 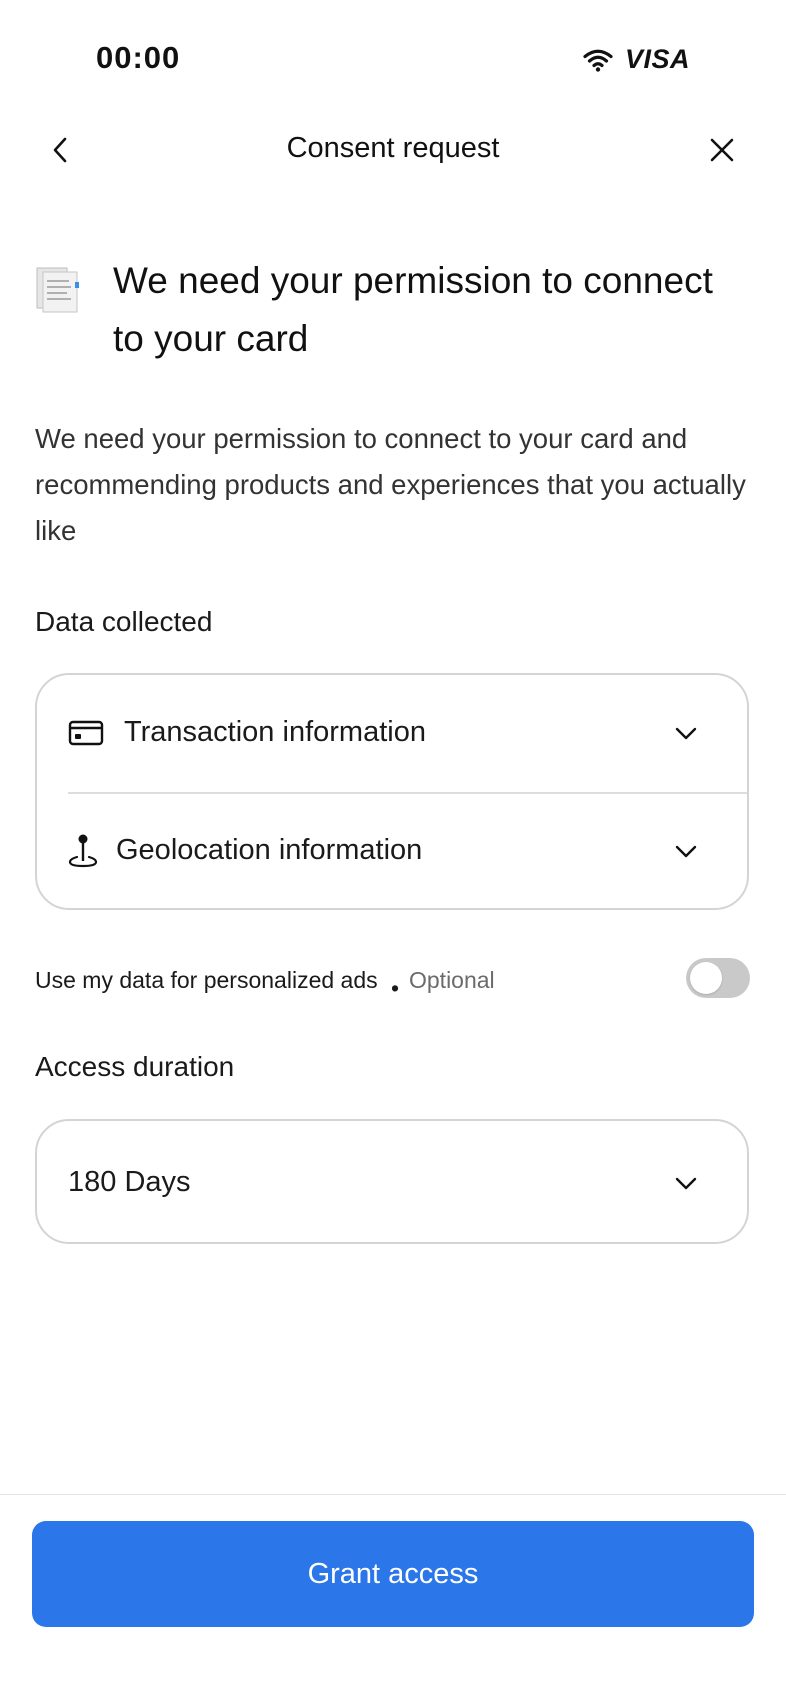 I want to click on wifi-icon, so click(x=598, y=60).